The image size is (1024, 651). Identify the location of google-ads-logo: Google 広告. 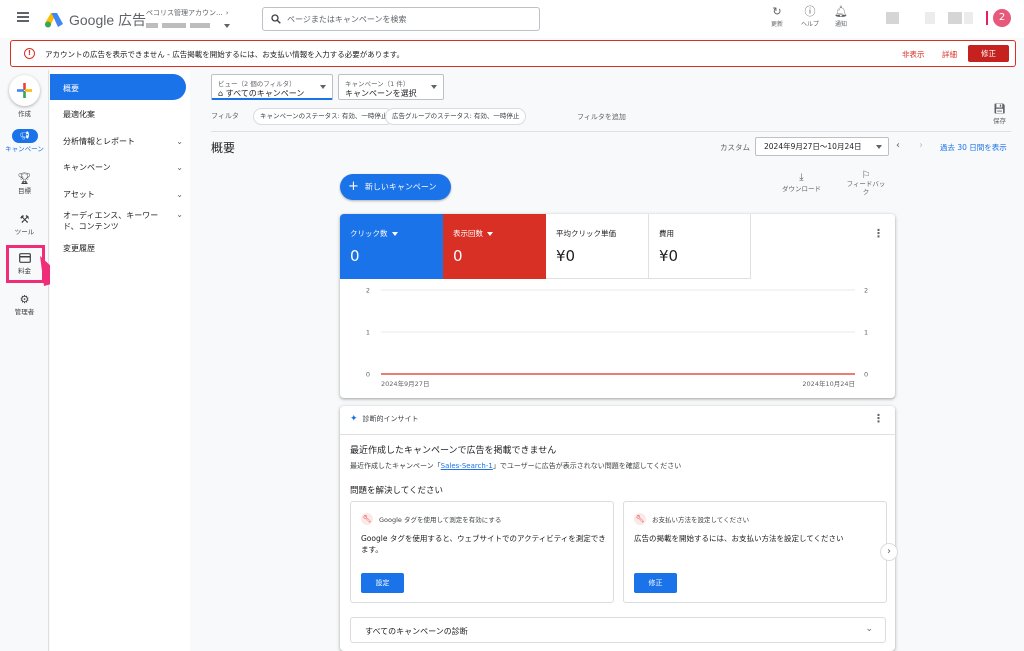
(95, 20).